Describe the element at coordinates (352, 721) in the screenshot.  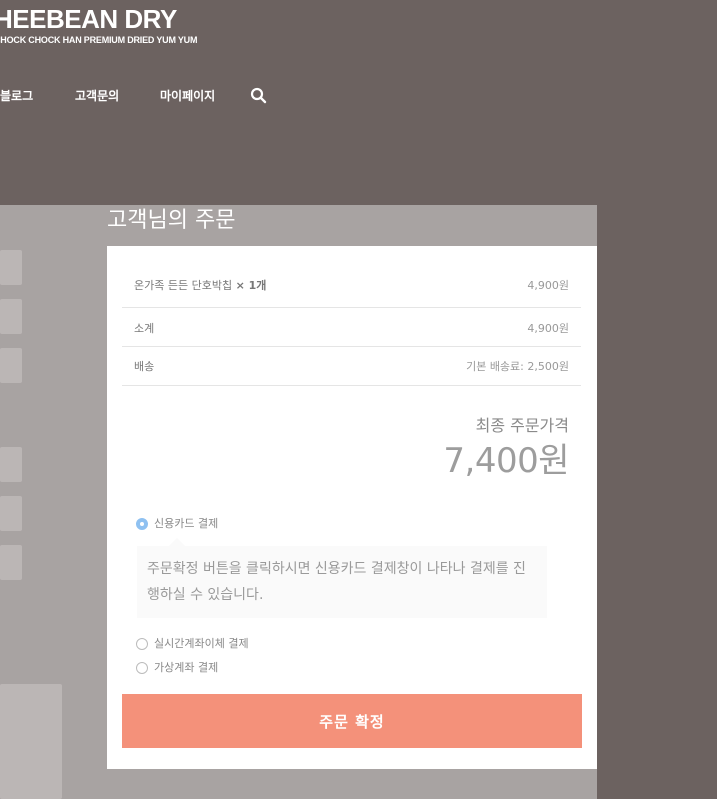
I see `confirm-order-button: 주문 확정` at that location.